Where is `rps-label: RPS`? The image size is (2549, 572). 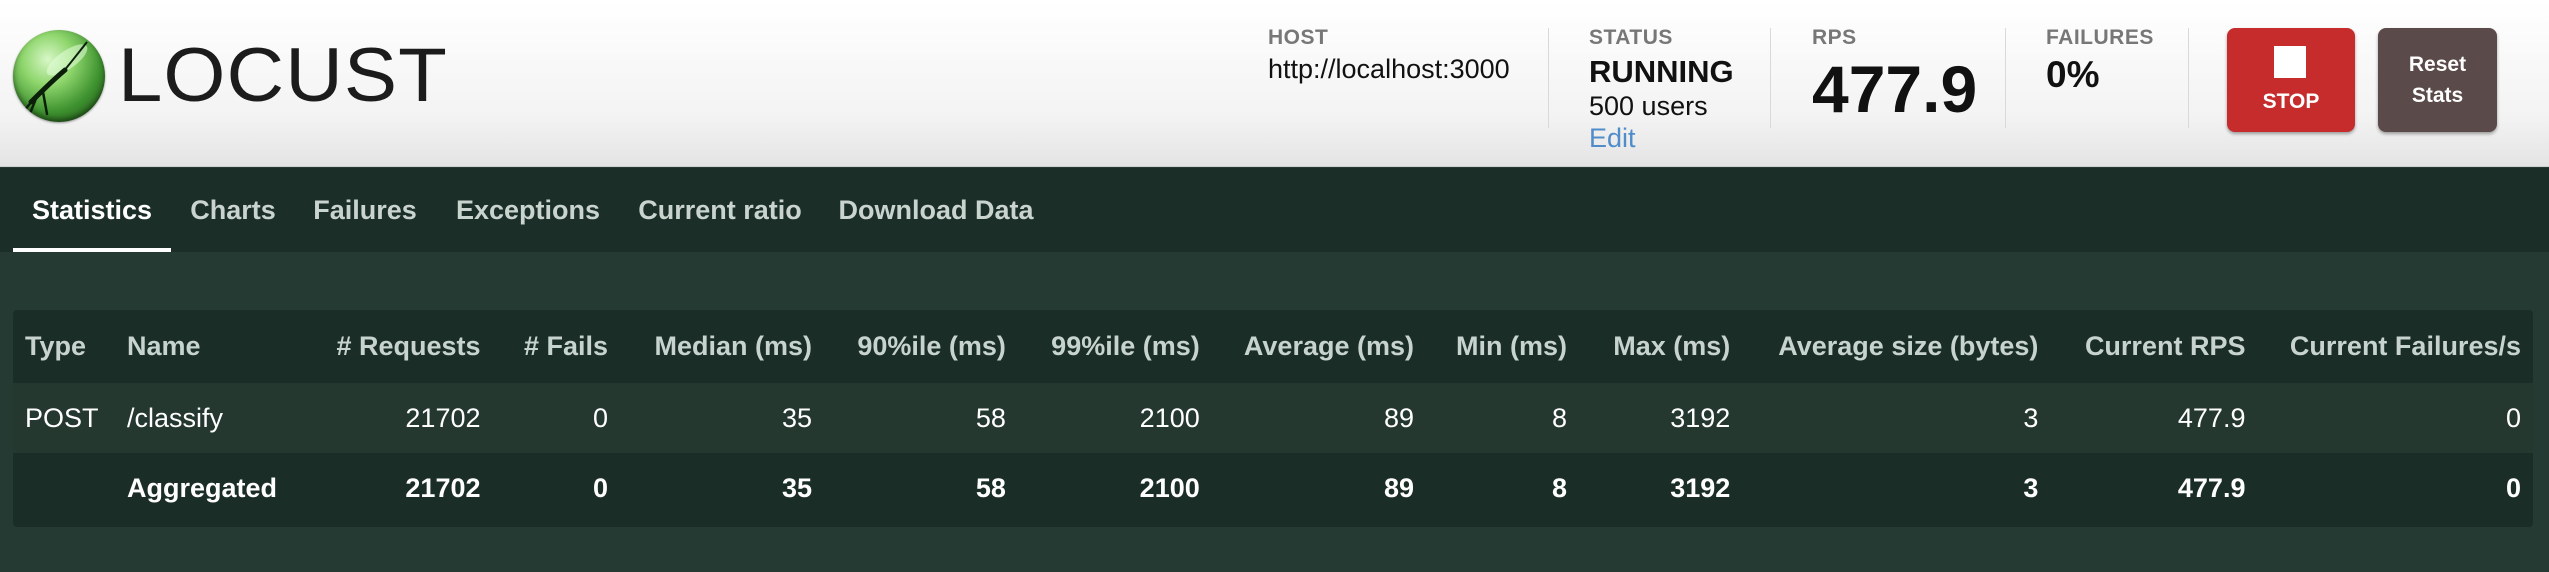 rps-label: RPS is located at coordinates (1834, 37).